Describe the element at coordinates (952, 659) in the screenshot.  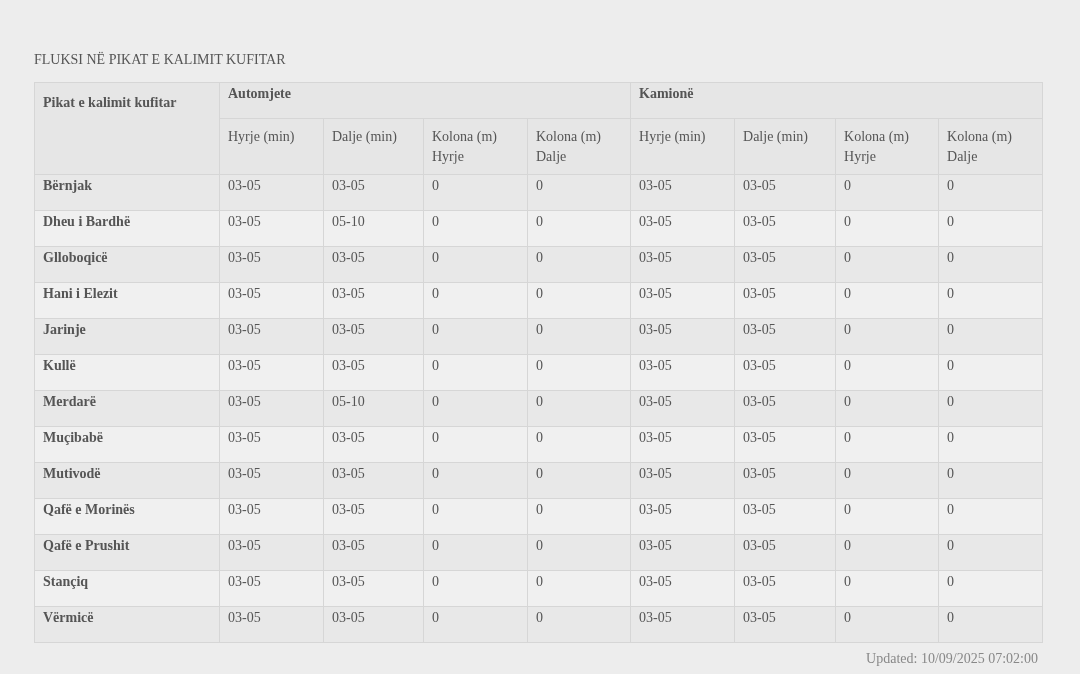
I see `updated-timestamp: Updated: 10/09/2025 07:02:00` at that location.